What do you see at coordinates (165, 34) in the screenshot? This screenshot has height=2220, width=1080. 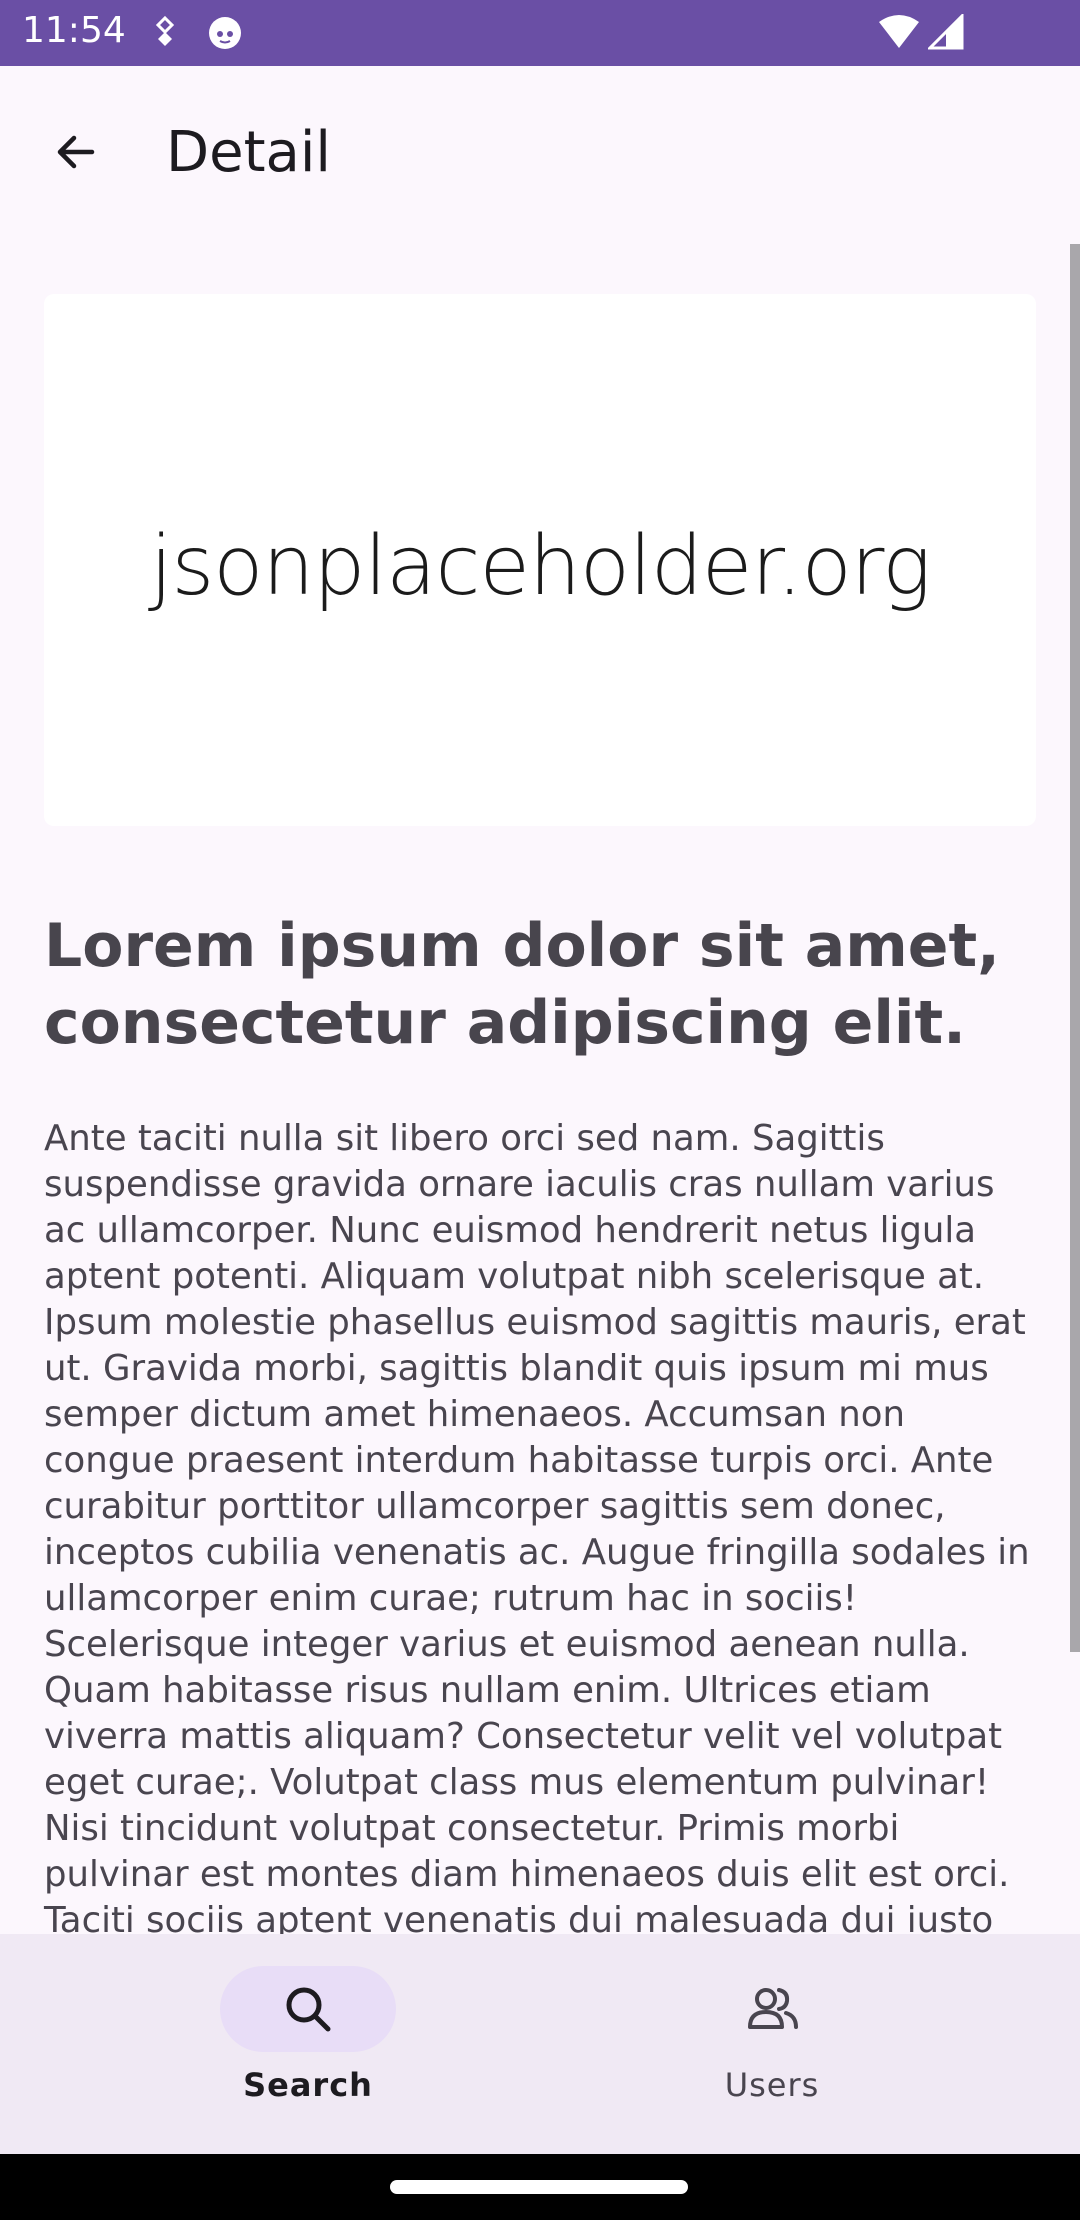 I see `usb-debug-icon` at bounding box center [165, 34].